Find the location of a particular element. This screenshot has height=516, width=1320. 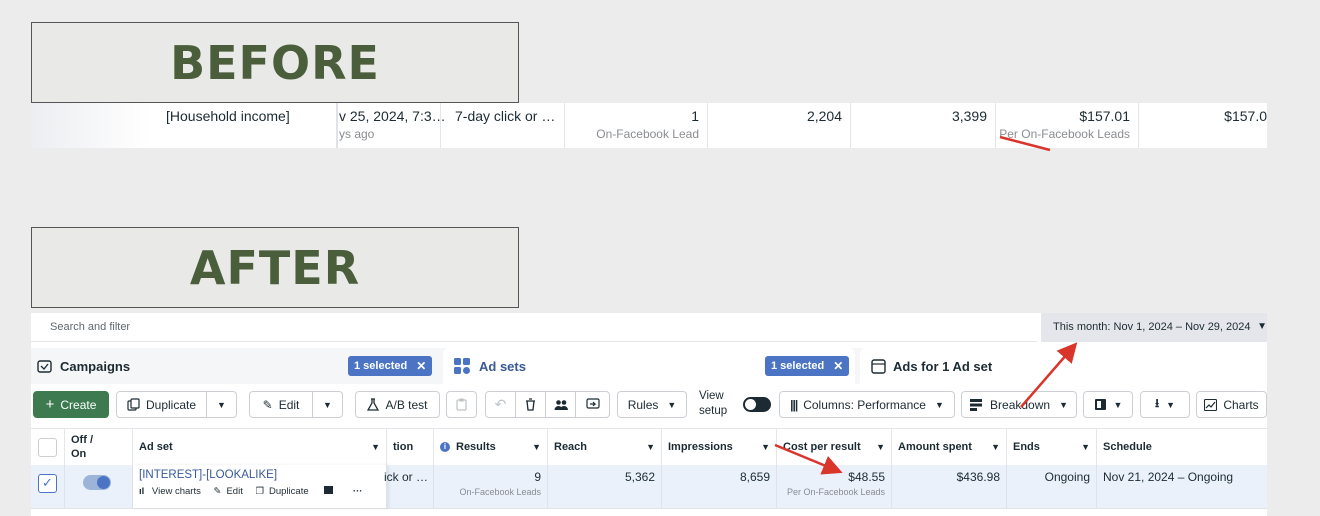

duplicate-button: Duplicate is located at coordinates (161, 404).